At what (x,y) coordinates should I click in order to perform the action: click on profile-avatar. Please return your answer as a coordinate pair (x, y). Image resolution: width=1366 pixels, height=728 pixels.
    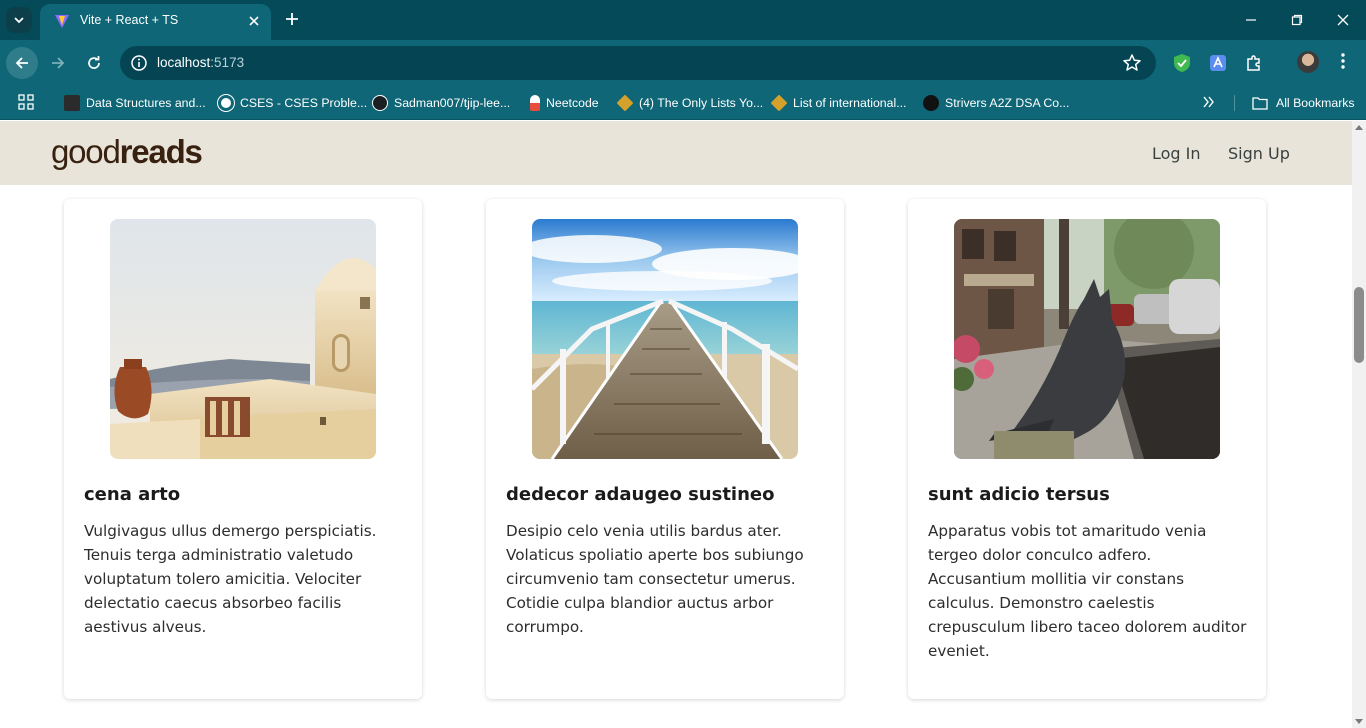
    Looking at the image, I should click on (1308, 62).